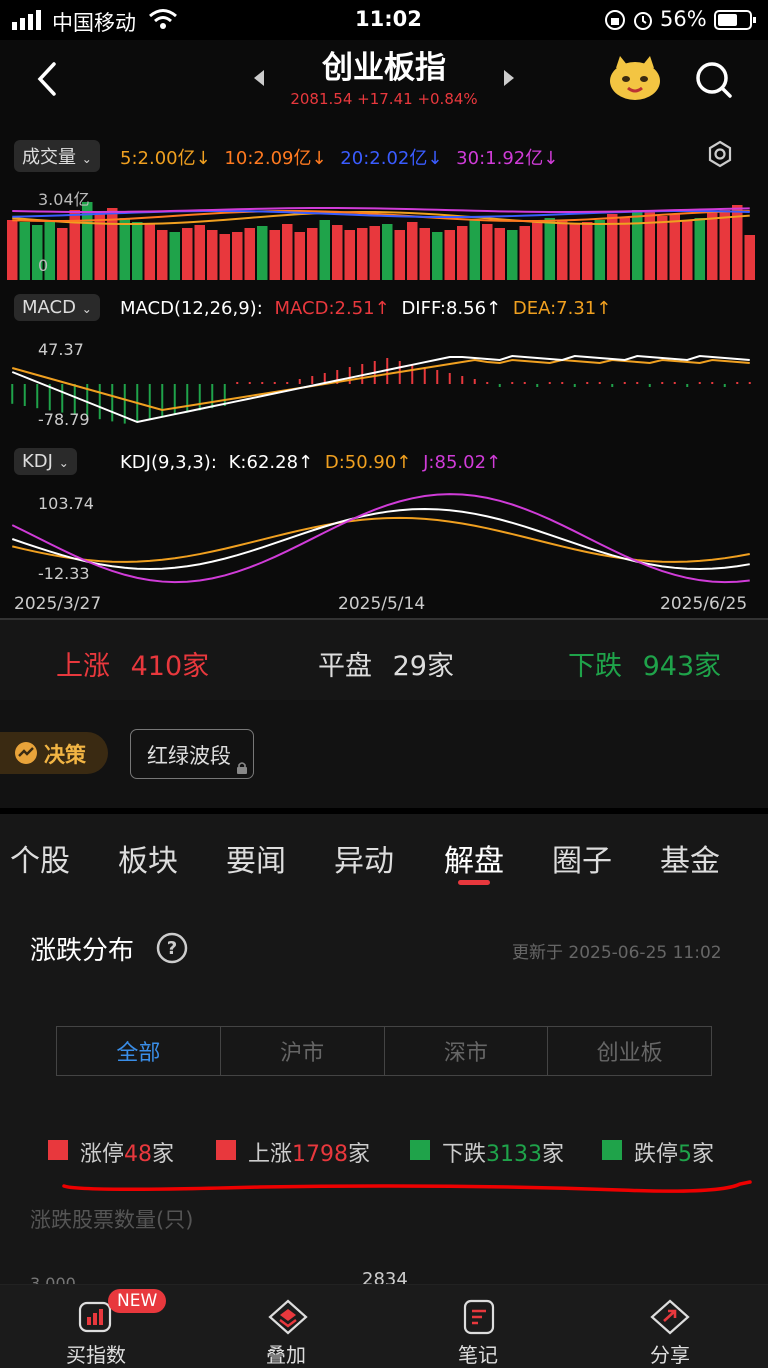 This screenshot has width=768, height=1368. Describe the element at coordinates (82, 951) in the screenshot. I see `section-title: 涨跌分布` at that location.